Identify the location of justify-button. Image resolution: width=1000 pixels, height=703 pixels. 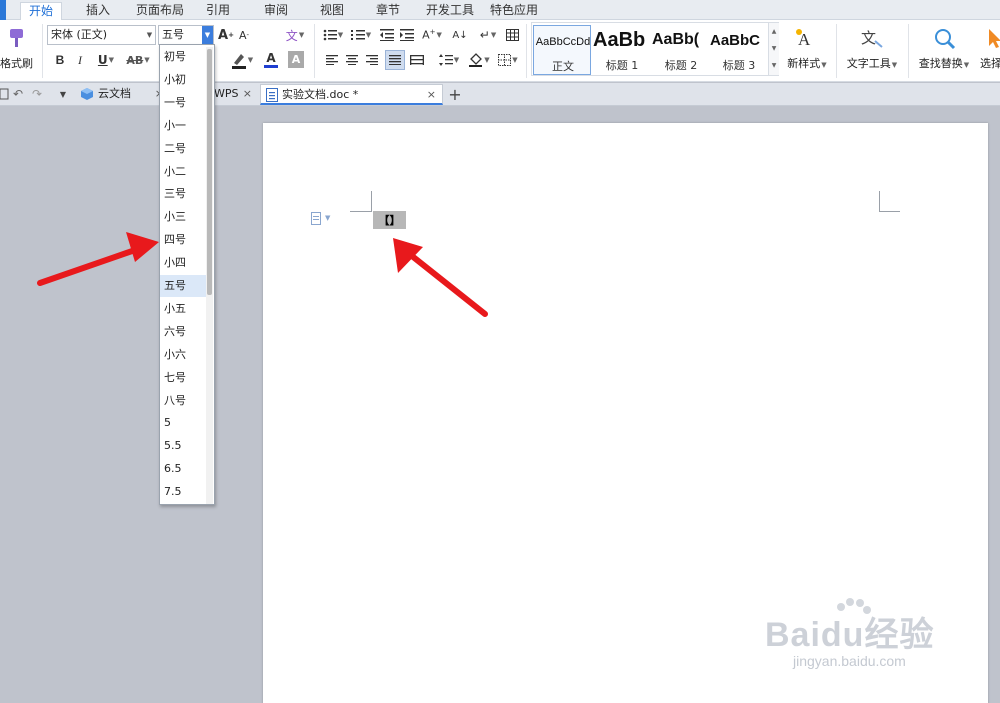
(395, 60).